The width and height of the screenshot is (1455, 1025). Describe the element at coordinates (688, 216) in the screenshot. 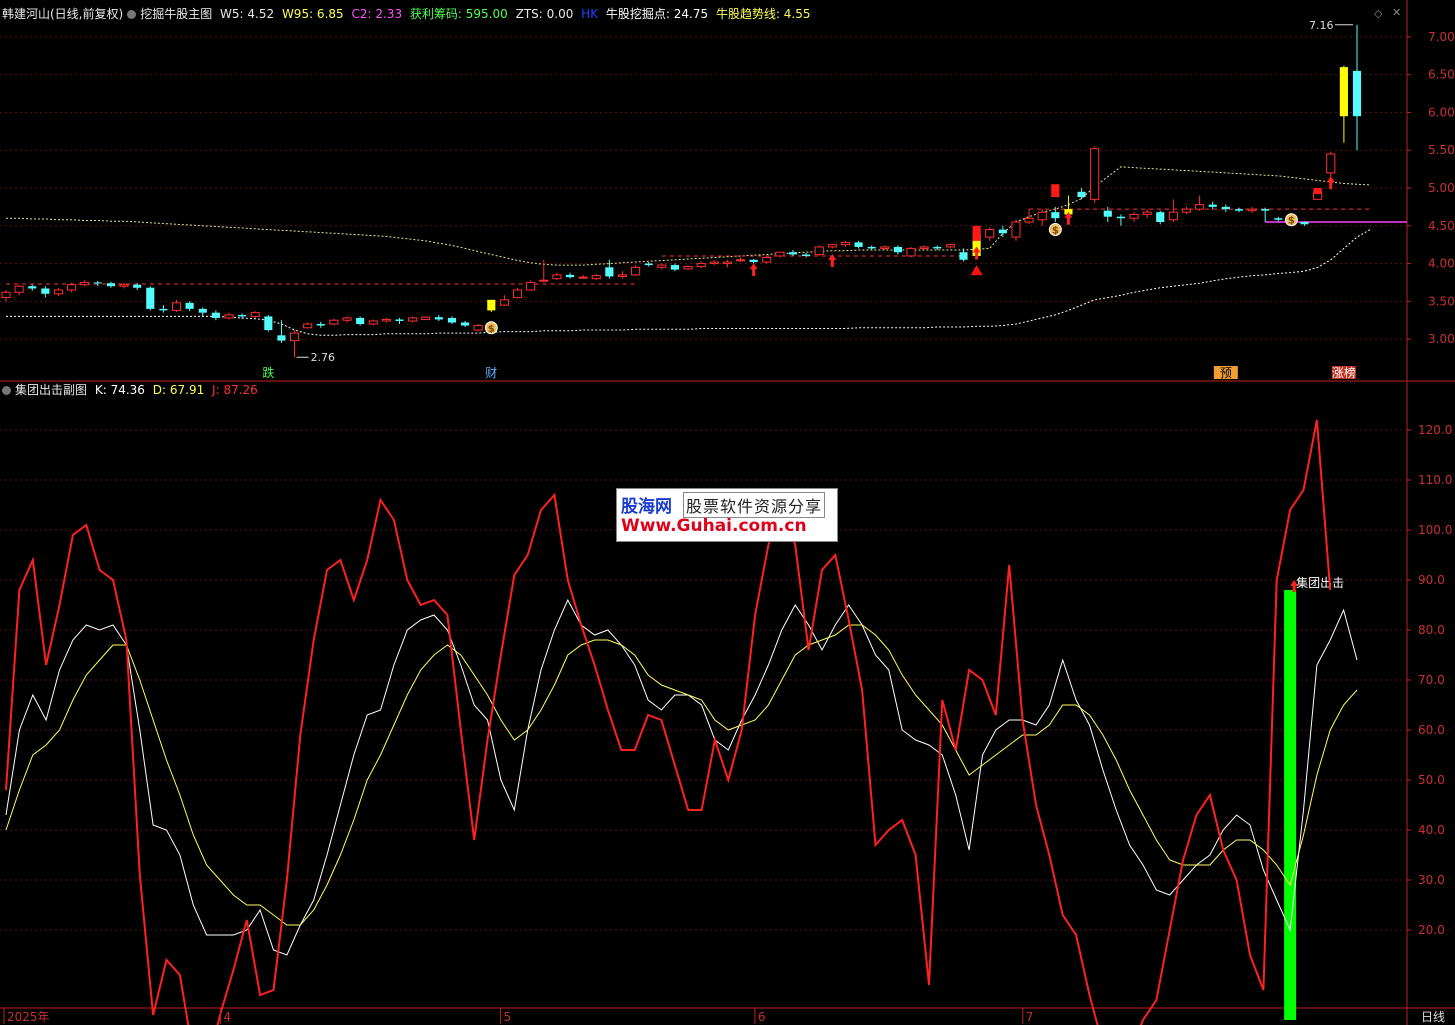

I see `upper-band-line` at that location.